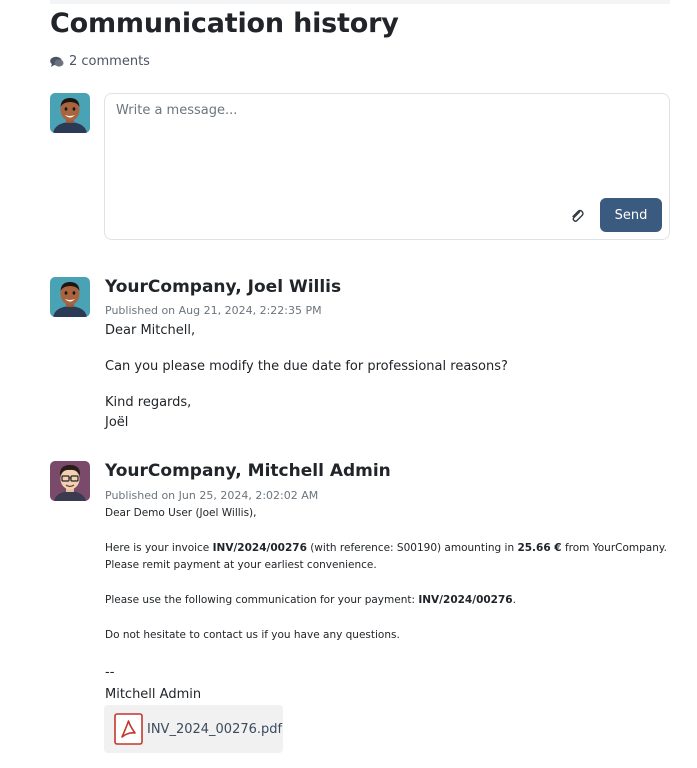 The image size is (697, 768). What do you see at coordinates (387, 144) in the screenshot?
I see `message-input` at bounding box center [387, 144].